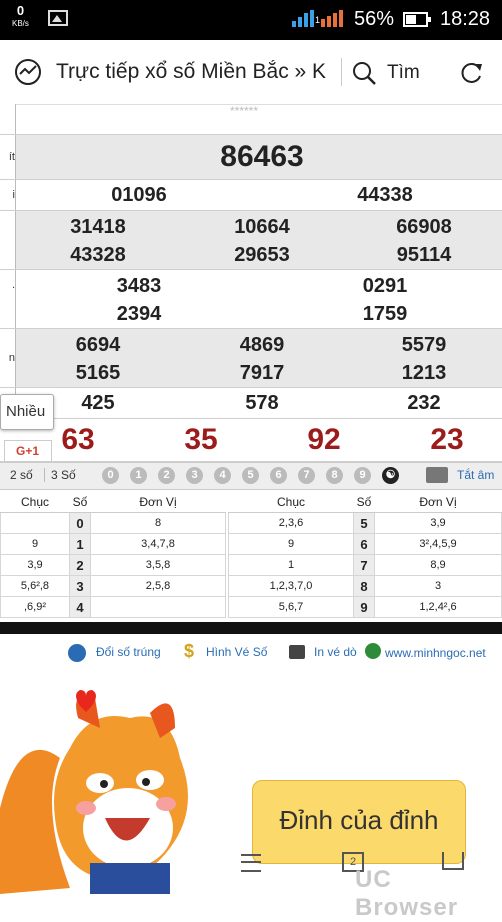 The width and height of the screenshot is (502, 922). Describe the element at coordinates (138, 475) in the screenshot. I see `ball-1: 1` at that location.